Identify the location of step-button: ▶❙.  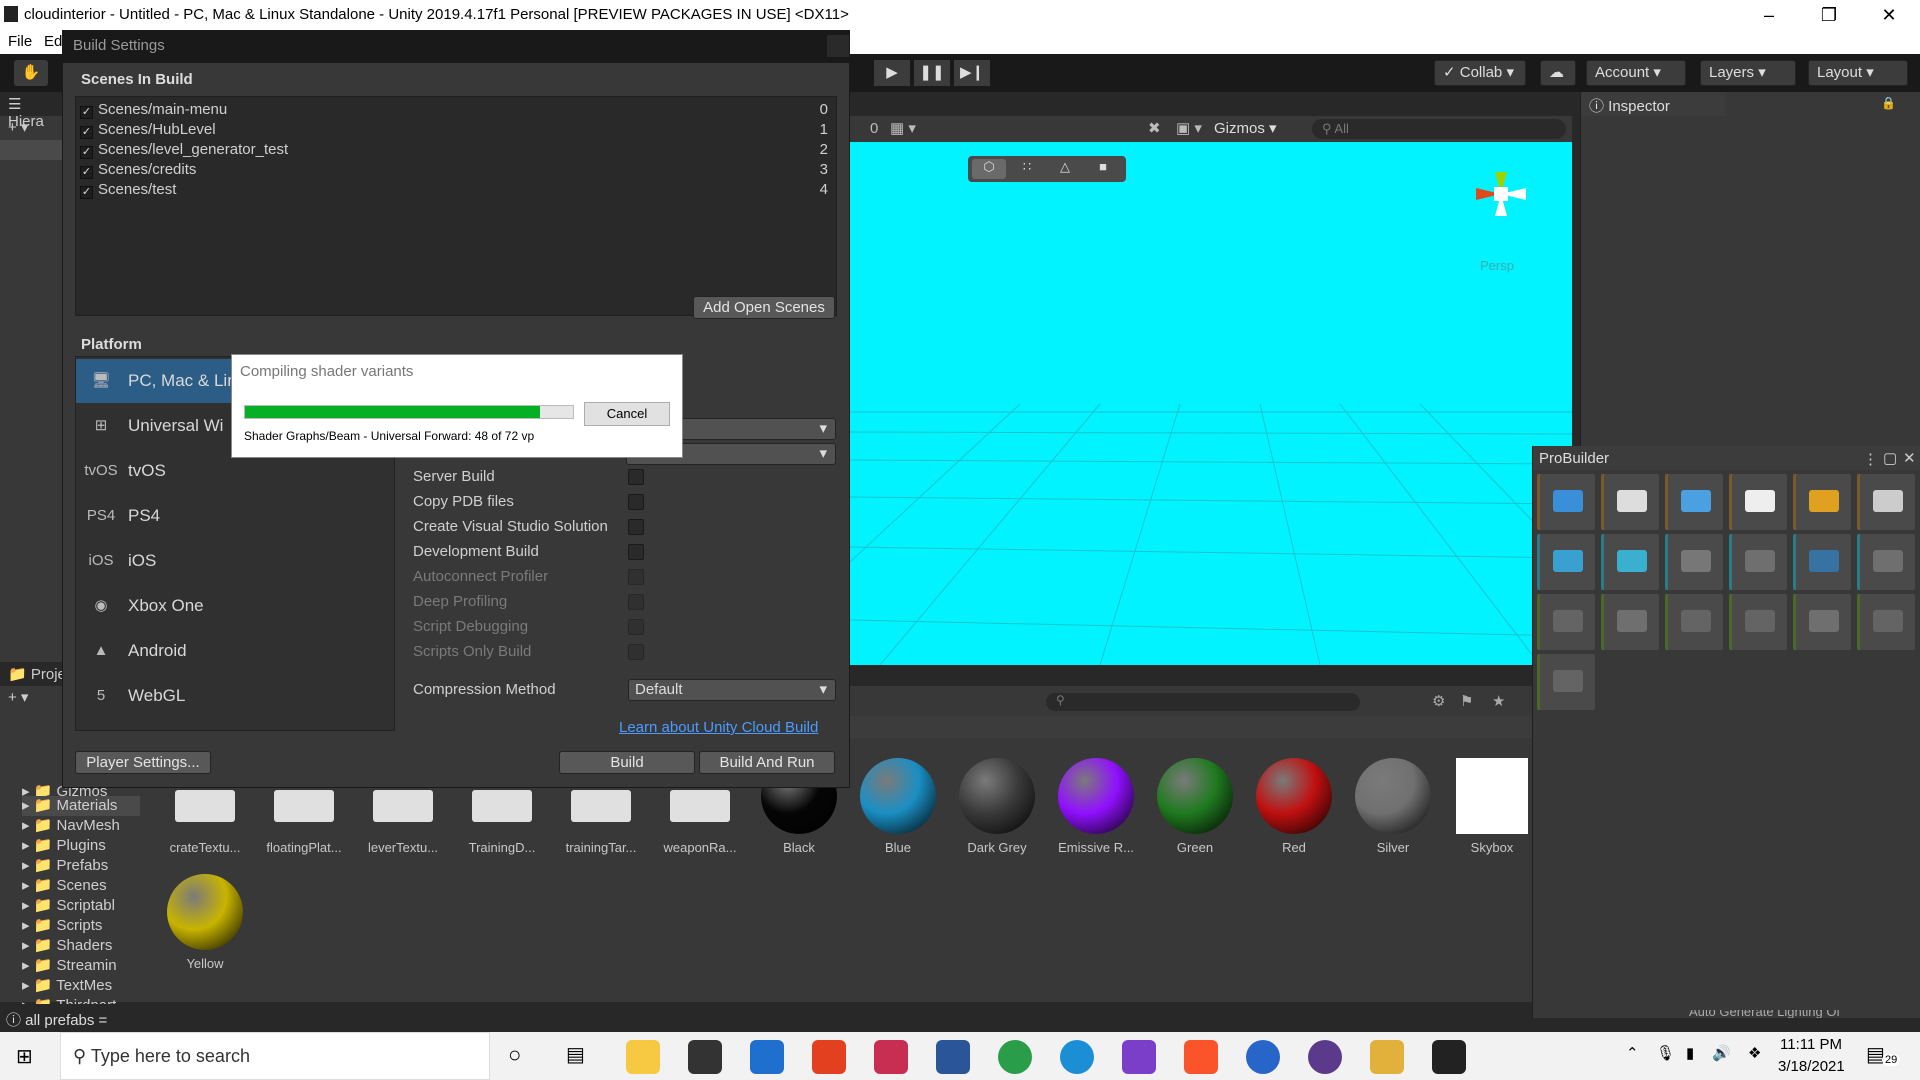
(972, 73).